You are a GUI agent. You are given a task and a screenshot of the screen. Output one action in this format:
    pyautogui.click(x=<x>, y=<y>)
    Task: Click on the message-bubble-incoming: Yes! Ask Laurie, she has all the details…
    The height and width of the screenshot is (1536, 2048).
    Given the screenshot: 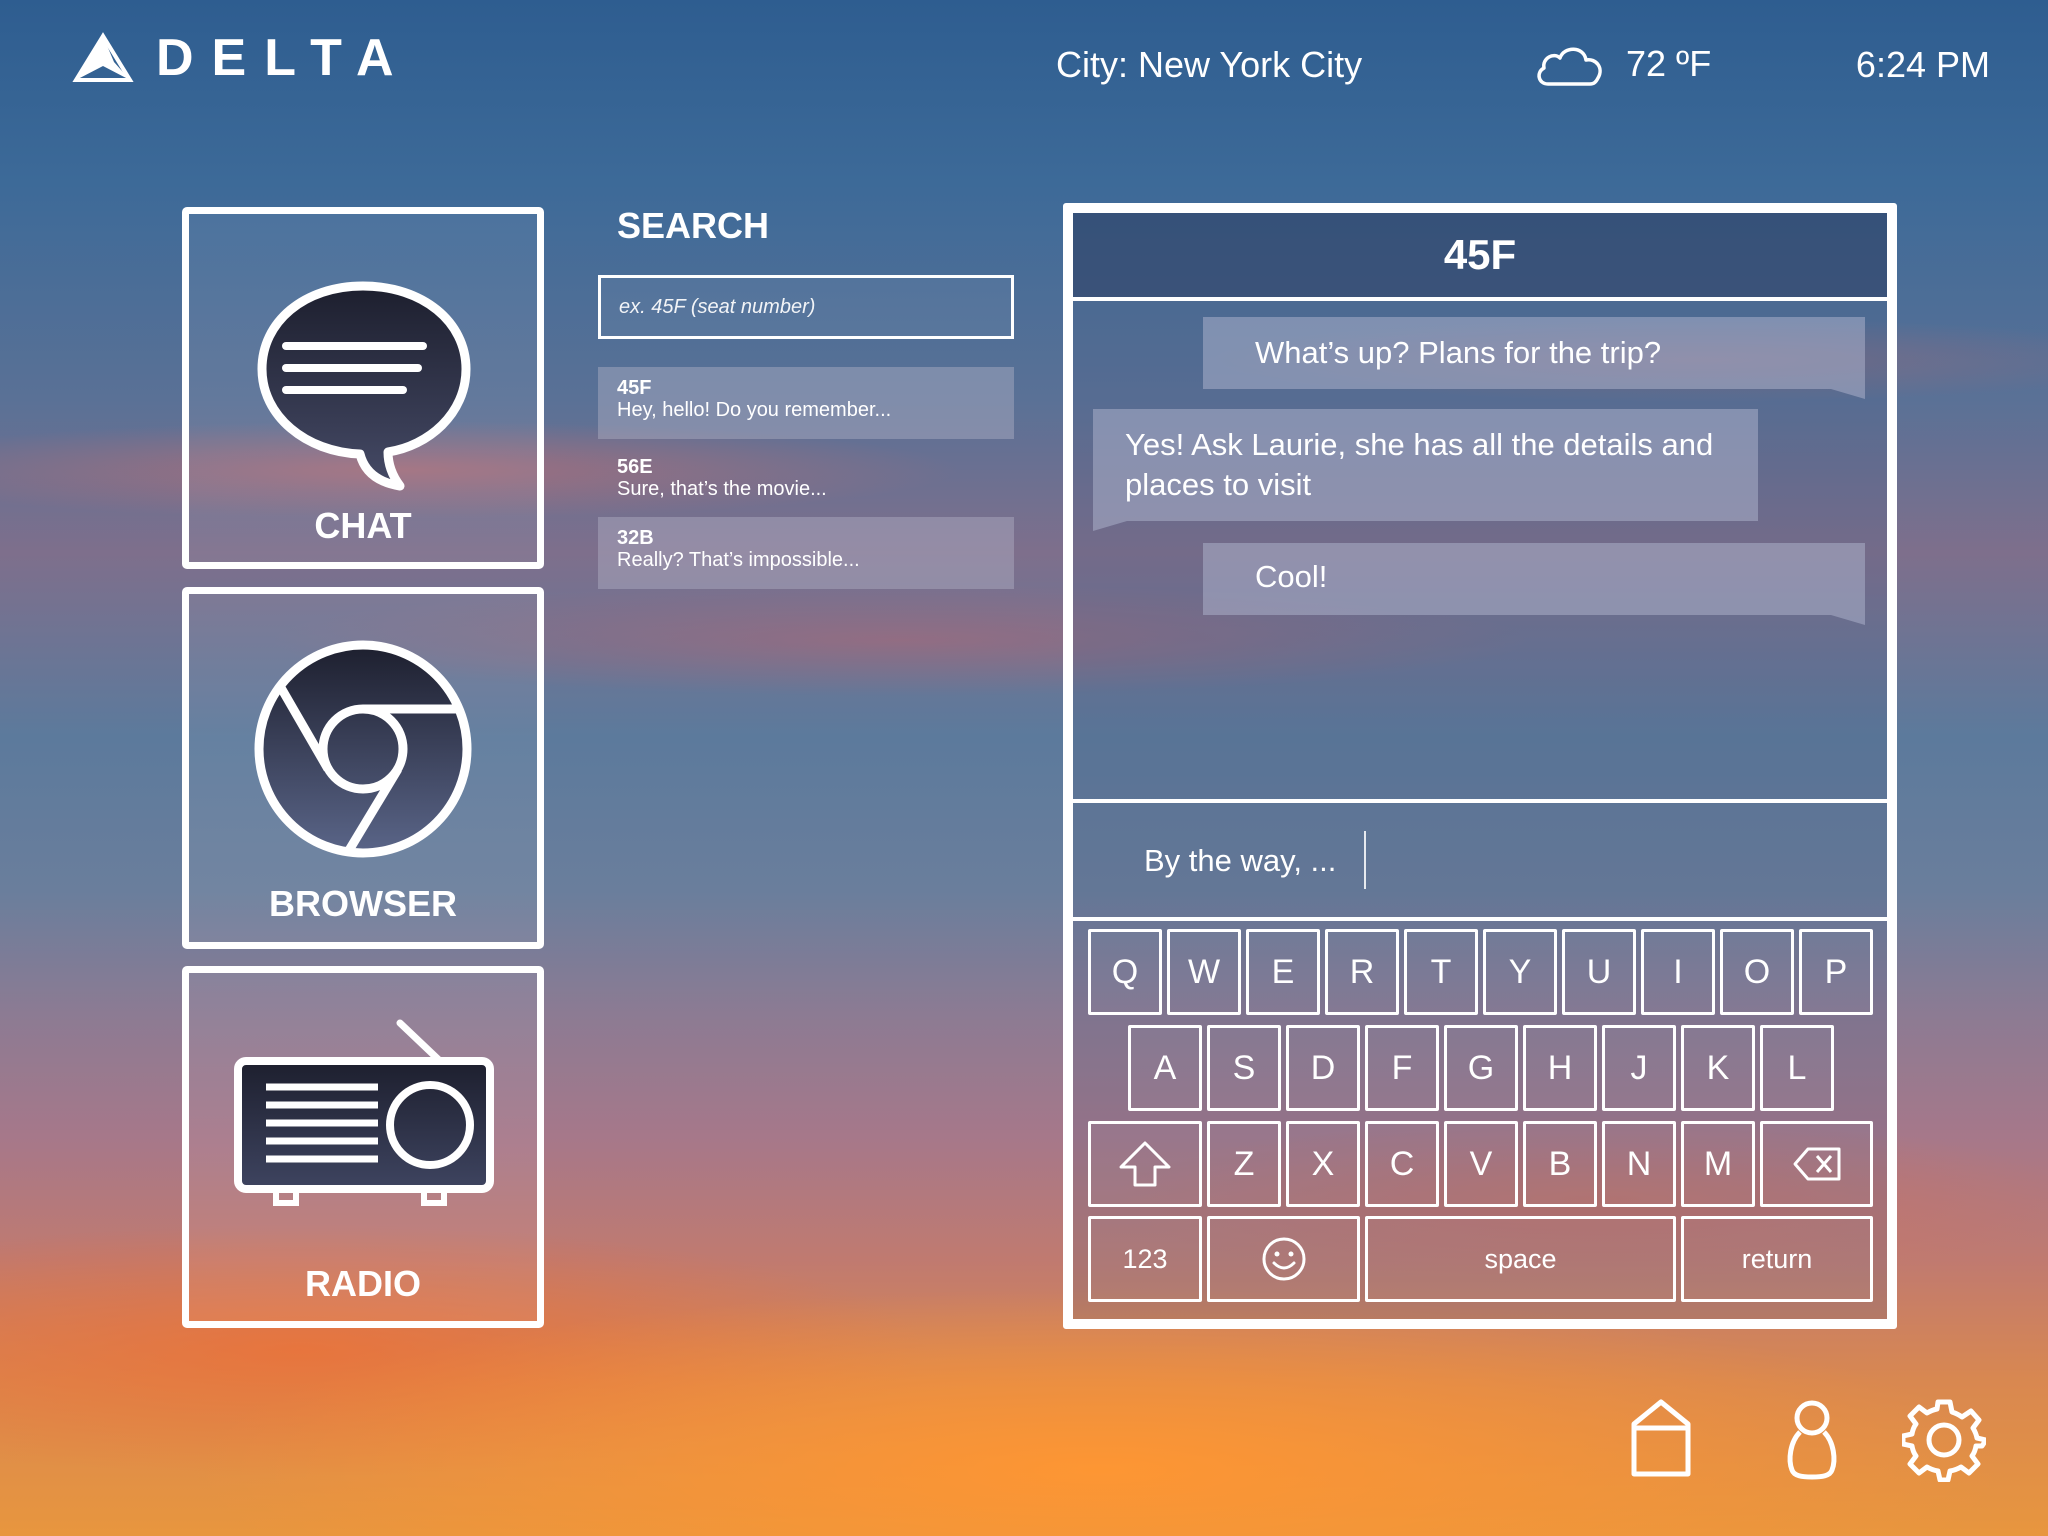 What is the action you would take?
    pyautogui.click(x=1425, y=470)
    